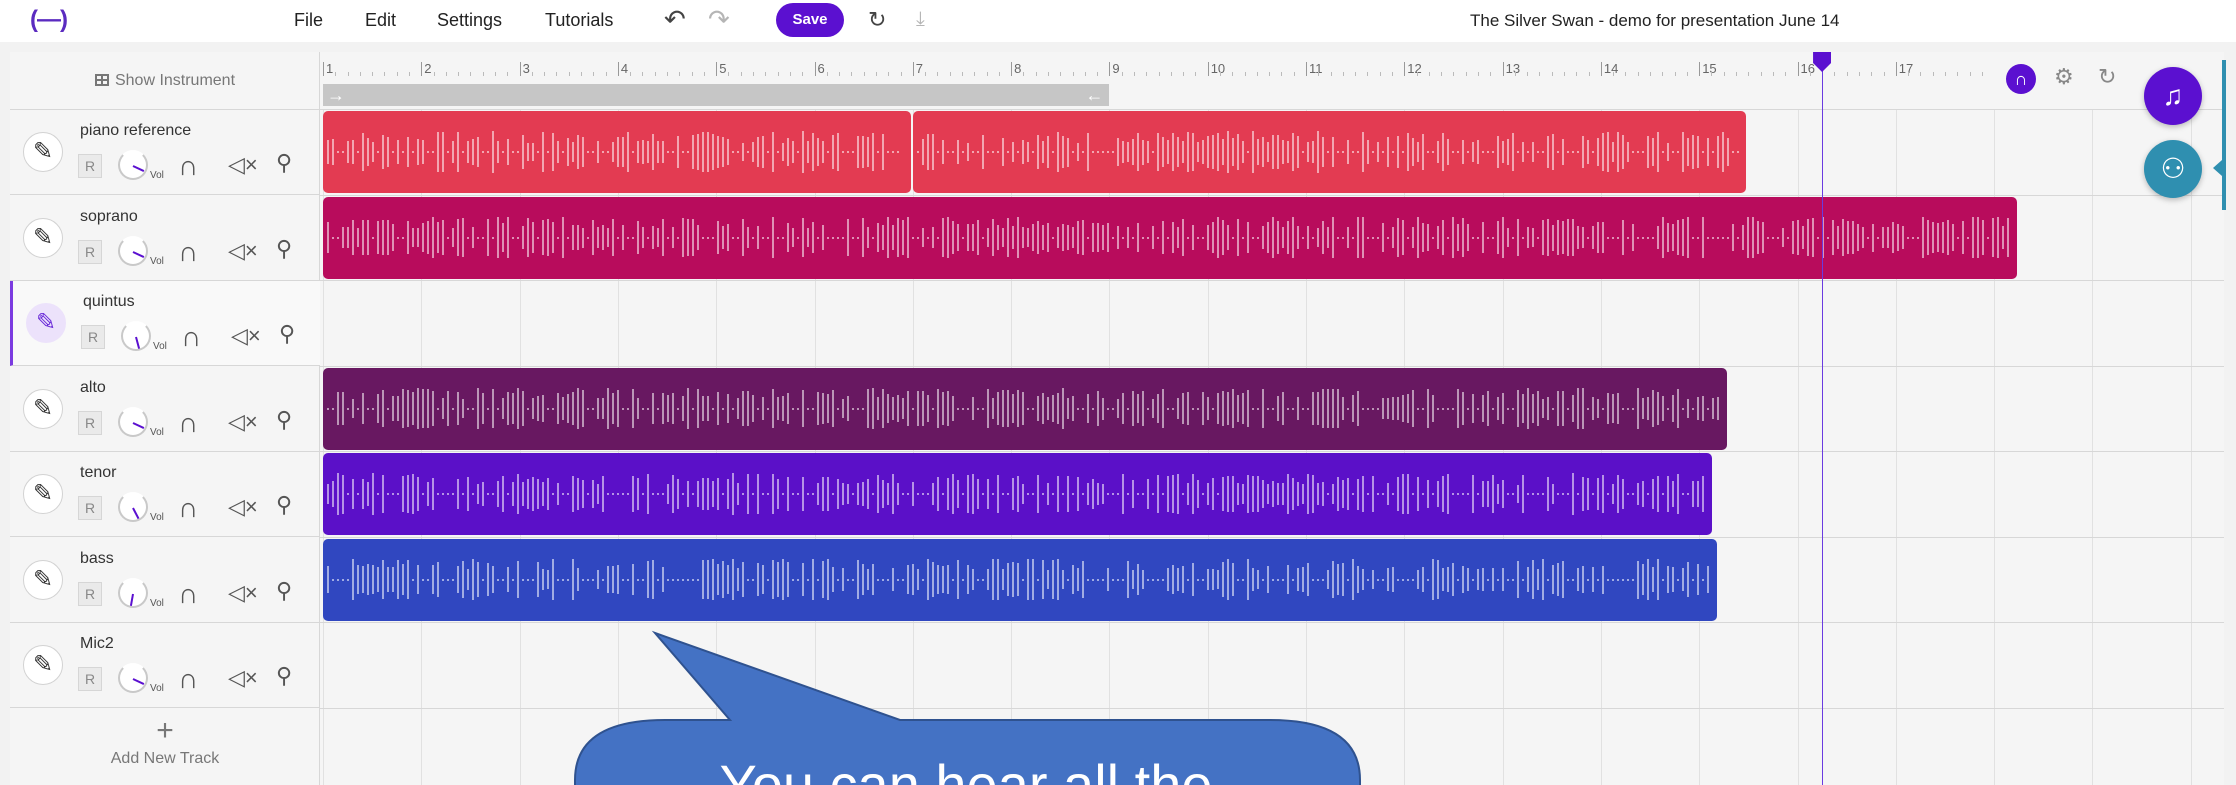 The height and width of the screenshot is (785, 2236). Describe the element at coordinates (2107, 77) in the screenshot. I see `refresh-icon: ↻` at that location.